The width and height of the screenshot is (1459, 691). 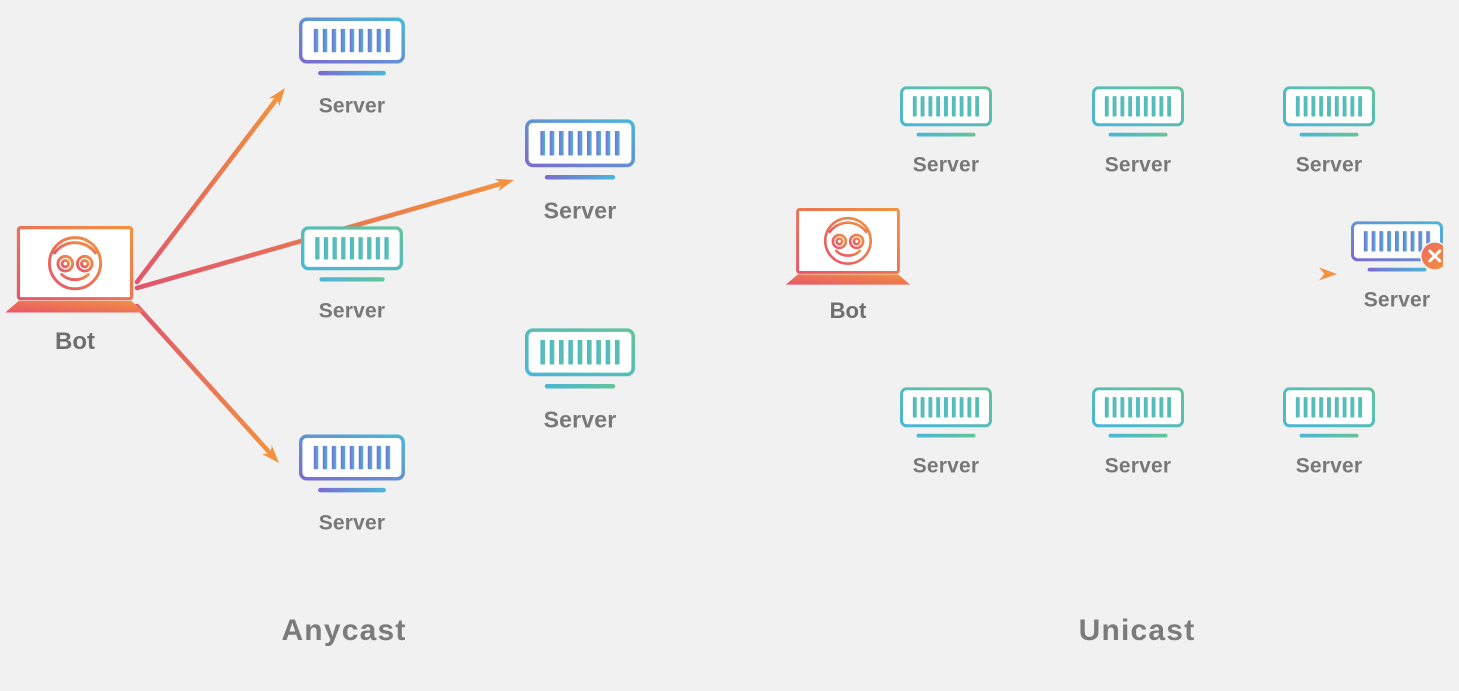 What do you see at coordinates (1397, 249) in the screenshot?
I see `server-icon-error` at bounding box center [1397, 249].